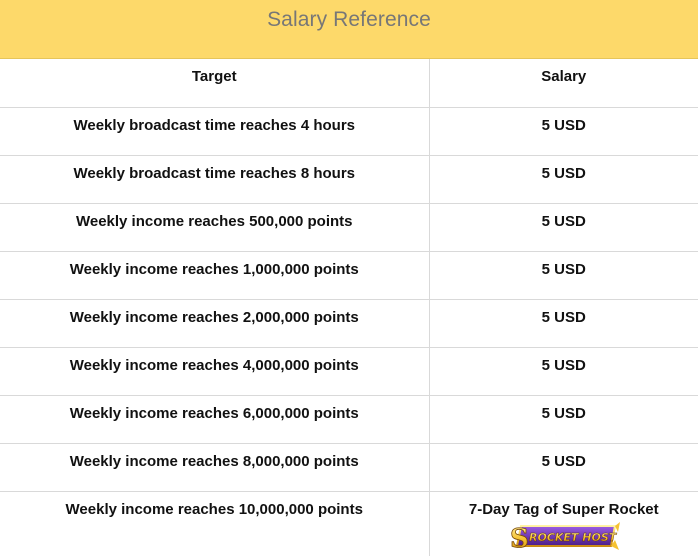  What do you see at coordinates (214, 371) in the screenshot?
I see `target-cell: Weekly income reaches 4,000,000 points` at bounding box center [214, 371].